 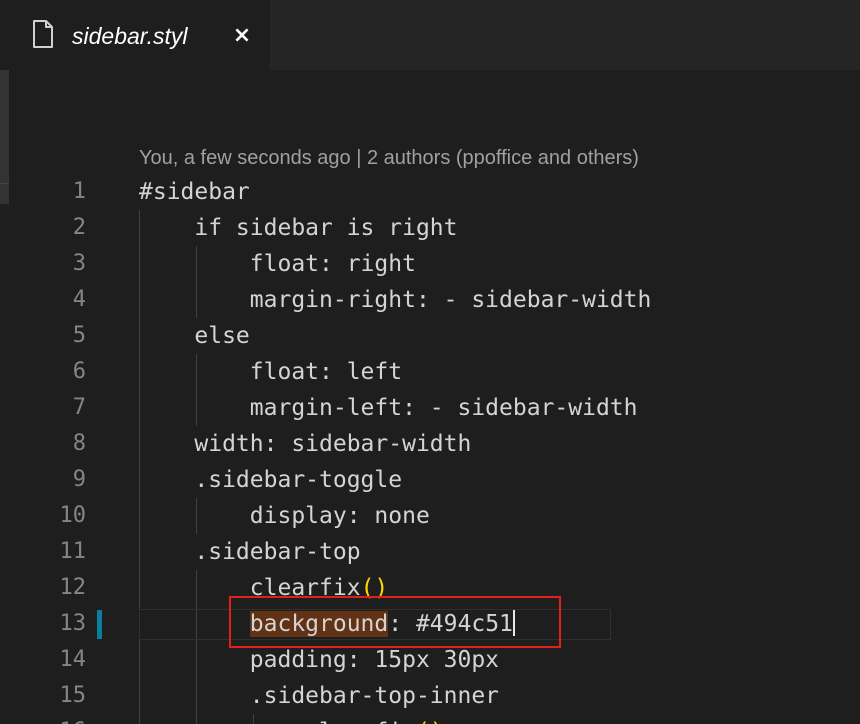 I want to click on code-text: if sidebar is right, so click(x=298, y=228).